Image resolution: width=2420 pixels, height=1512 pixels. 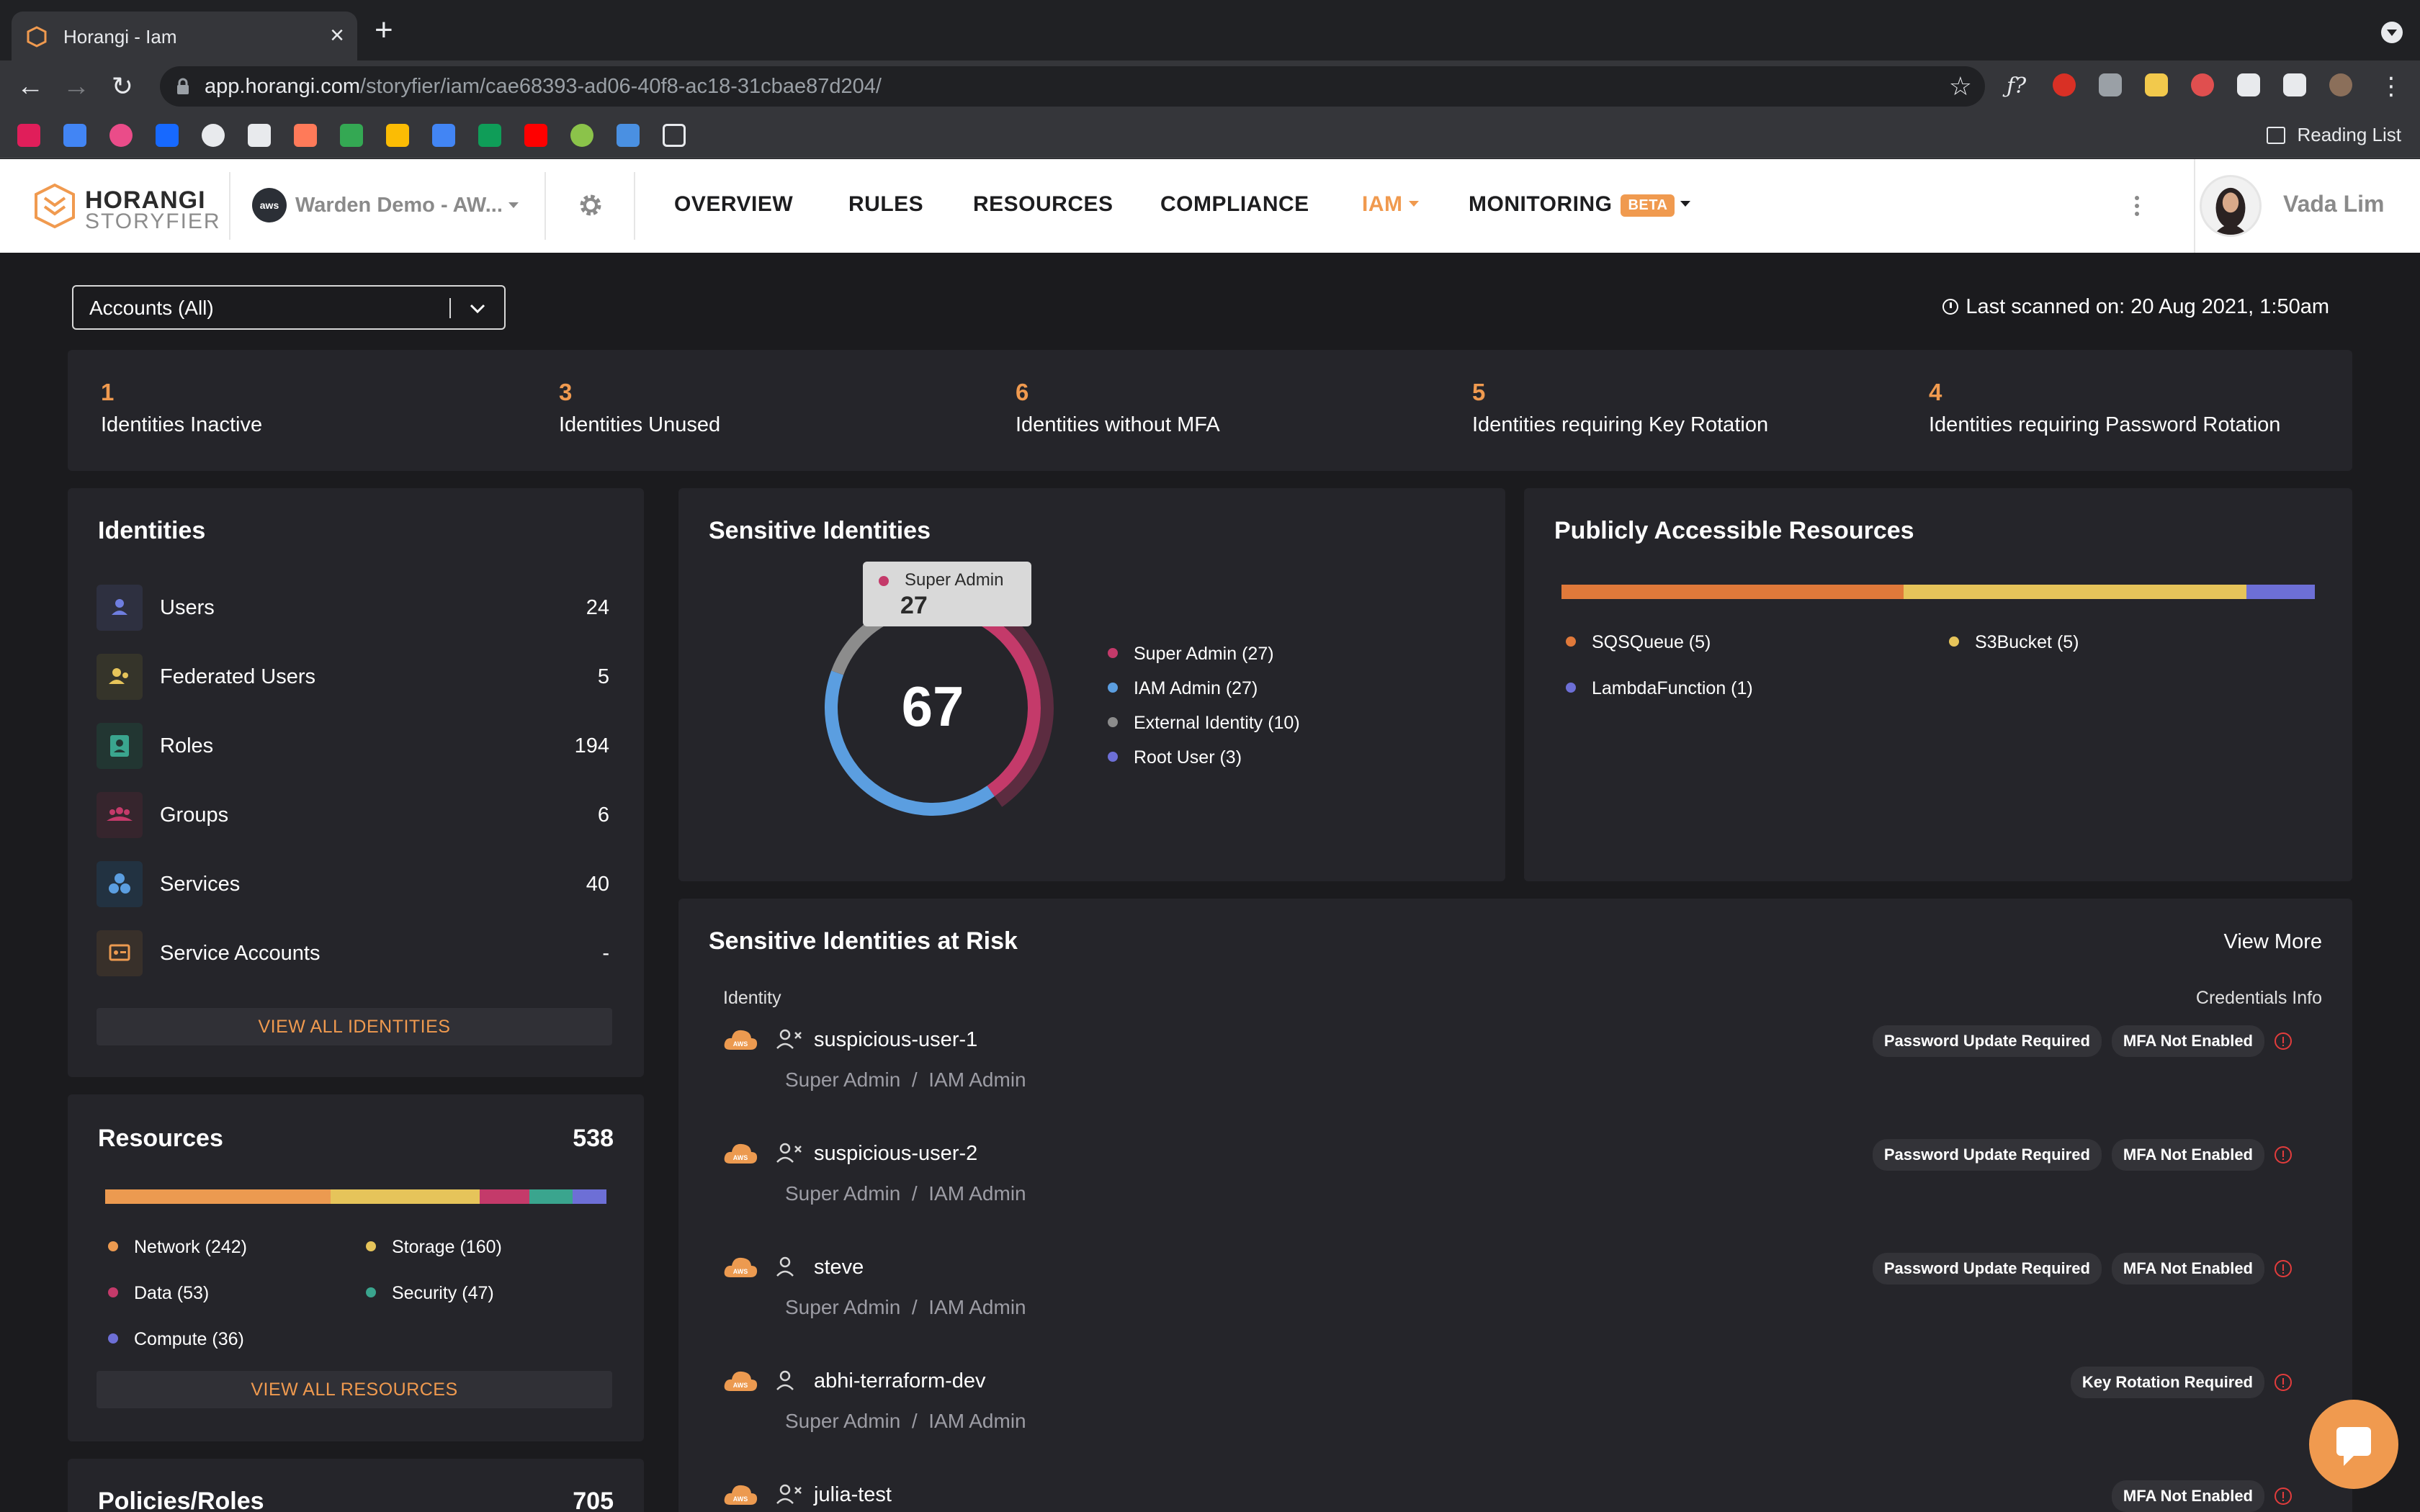 What do you see at coordinates (121, 135) in the screenshot?
I see `dribbble-bookmark-icon` at bounding box center [121, 135].